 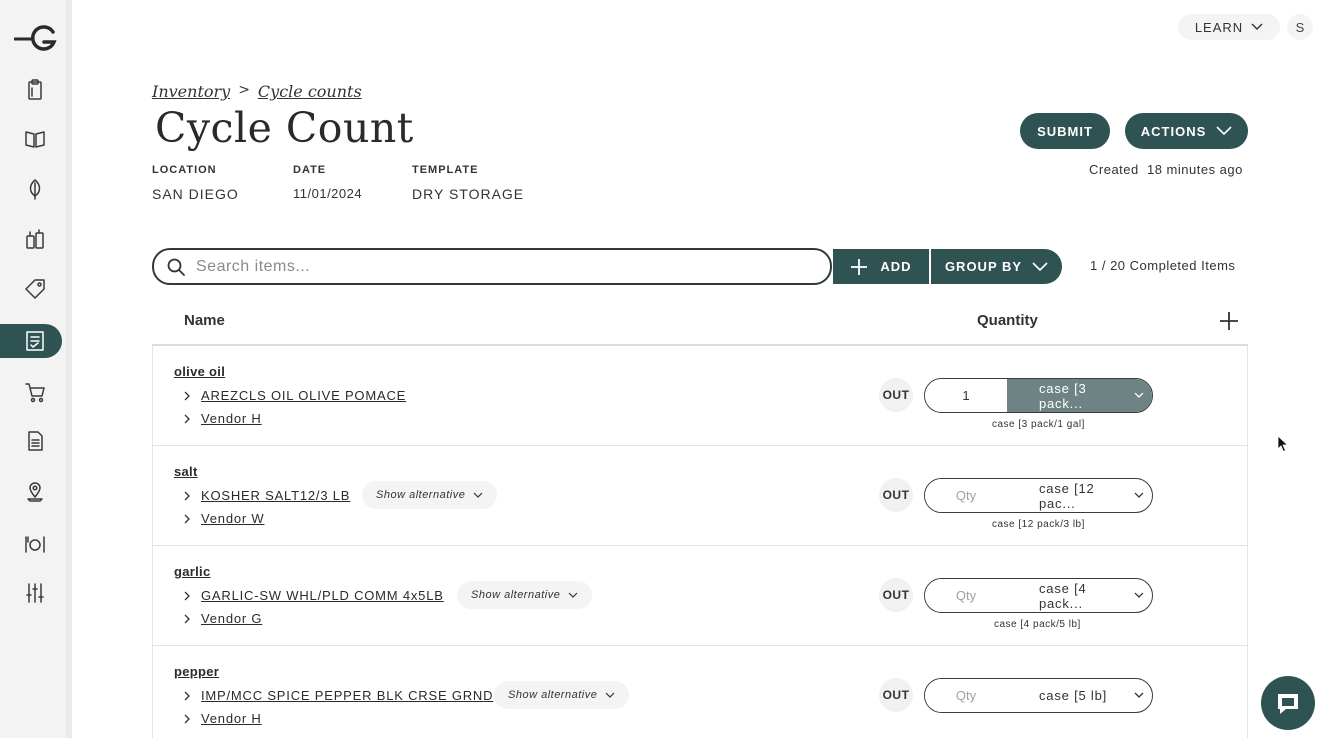 I want to click on sidebar-item-recipes, so click(x=35, y=139).